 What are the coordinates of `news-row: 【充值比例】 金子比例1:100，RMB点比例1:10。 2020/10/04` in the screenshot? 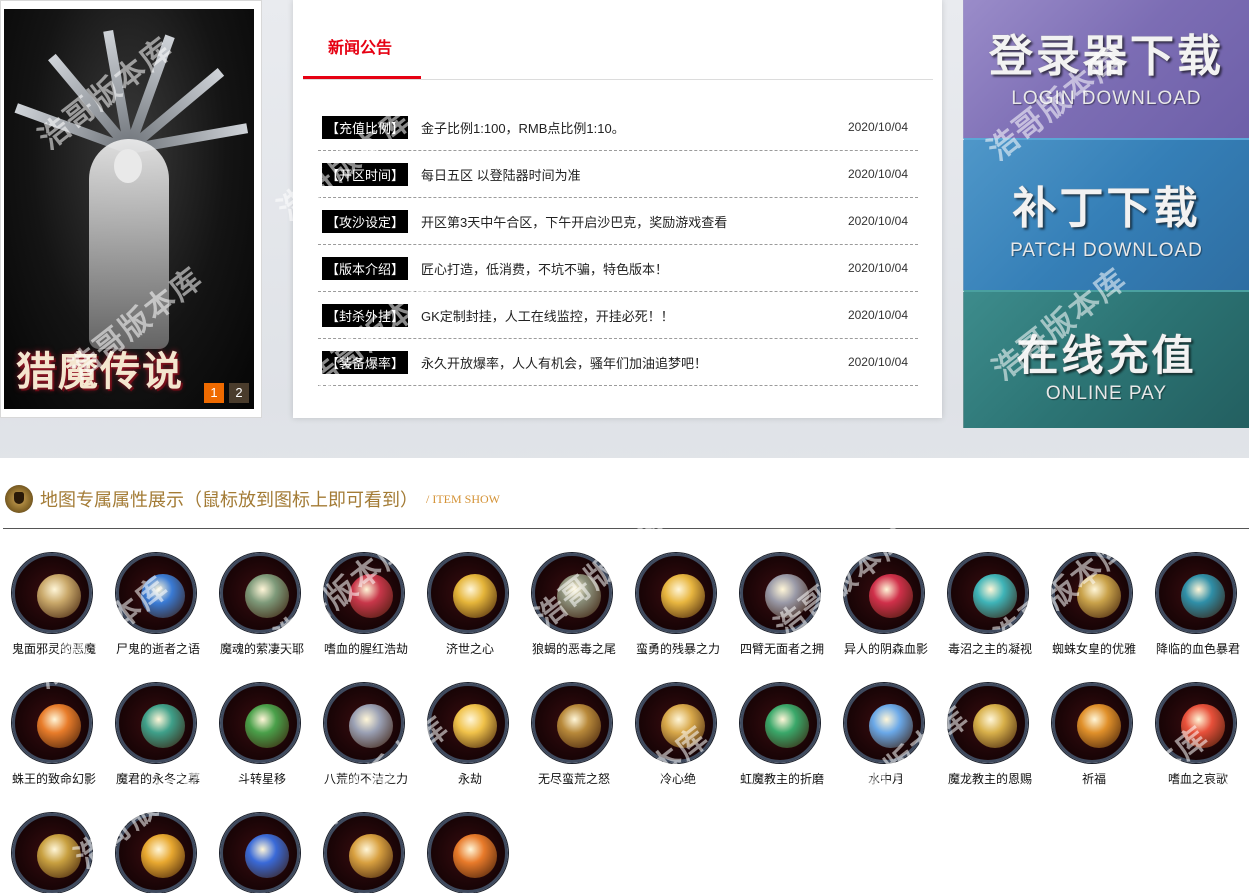 It's located at (618, 127).